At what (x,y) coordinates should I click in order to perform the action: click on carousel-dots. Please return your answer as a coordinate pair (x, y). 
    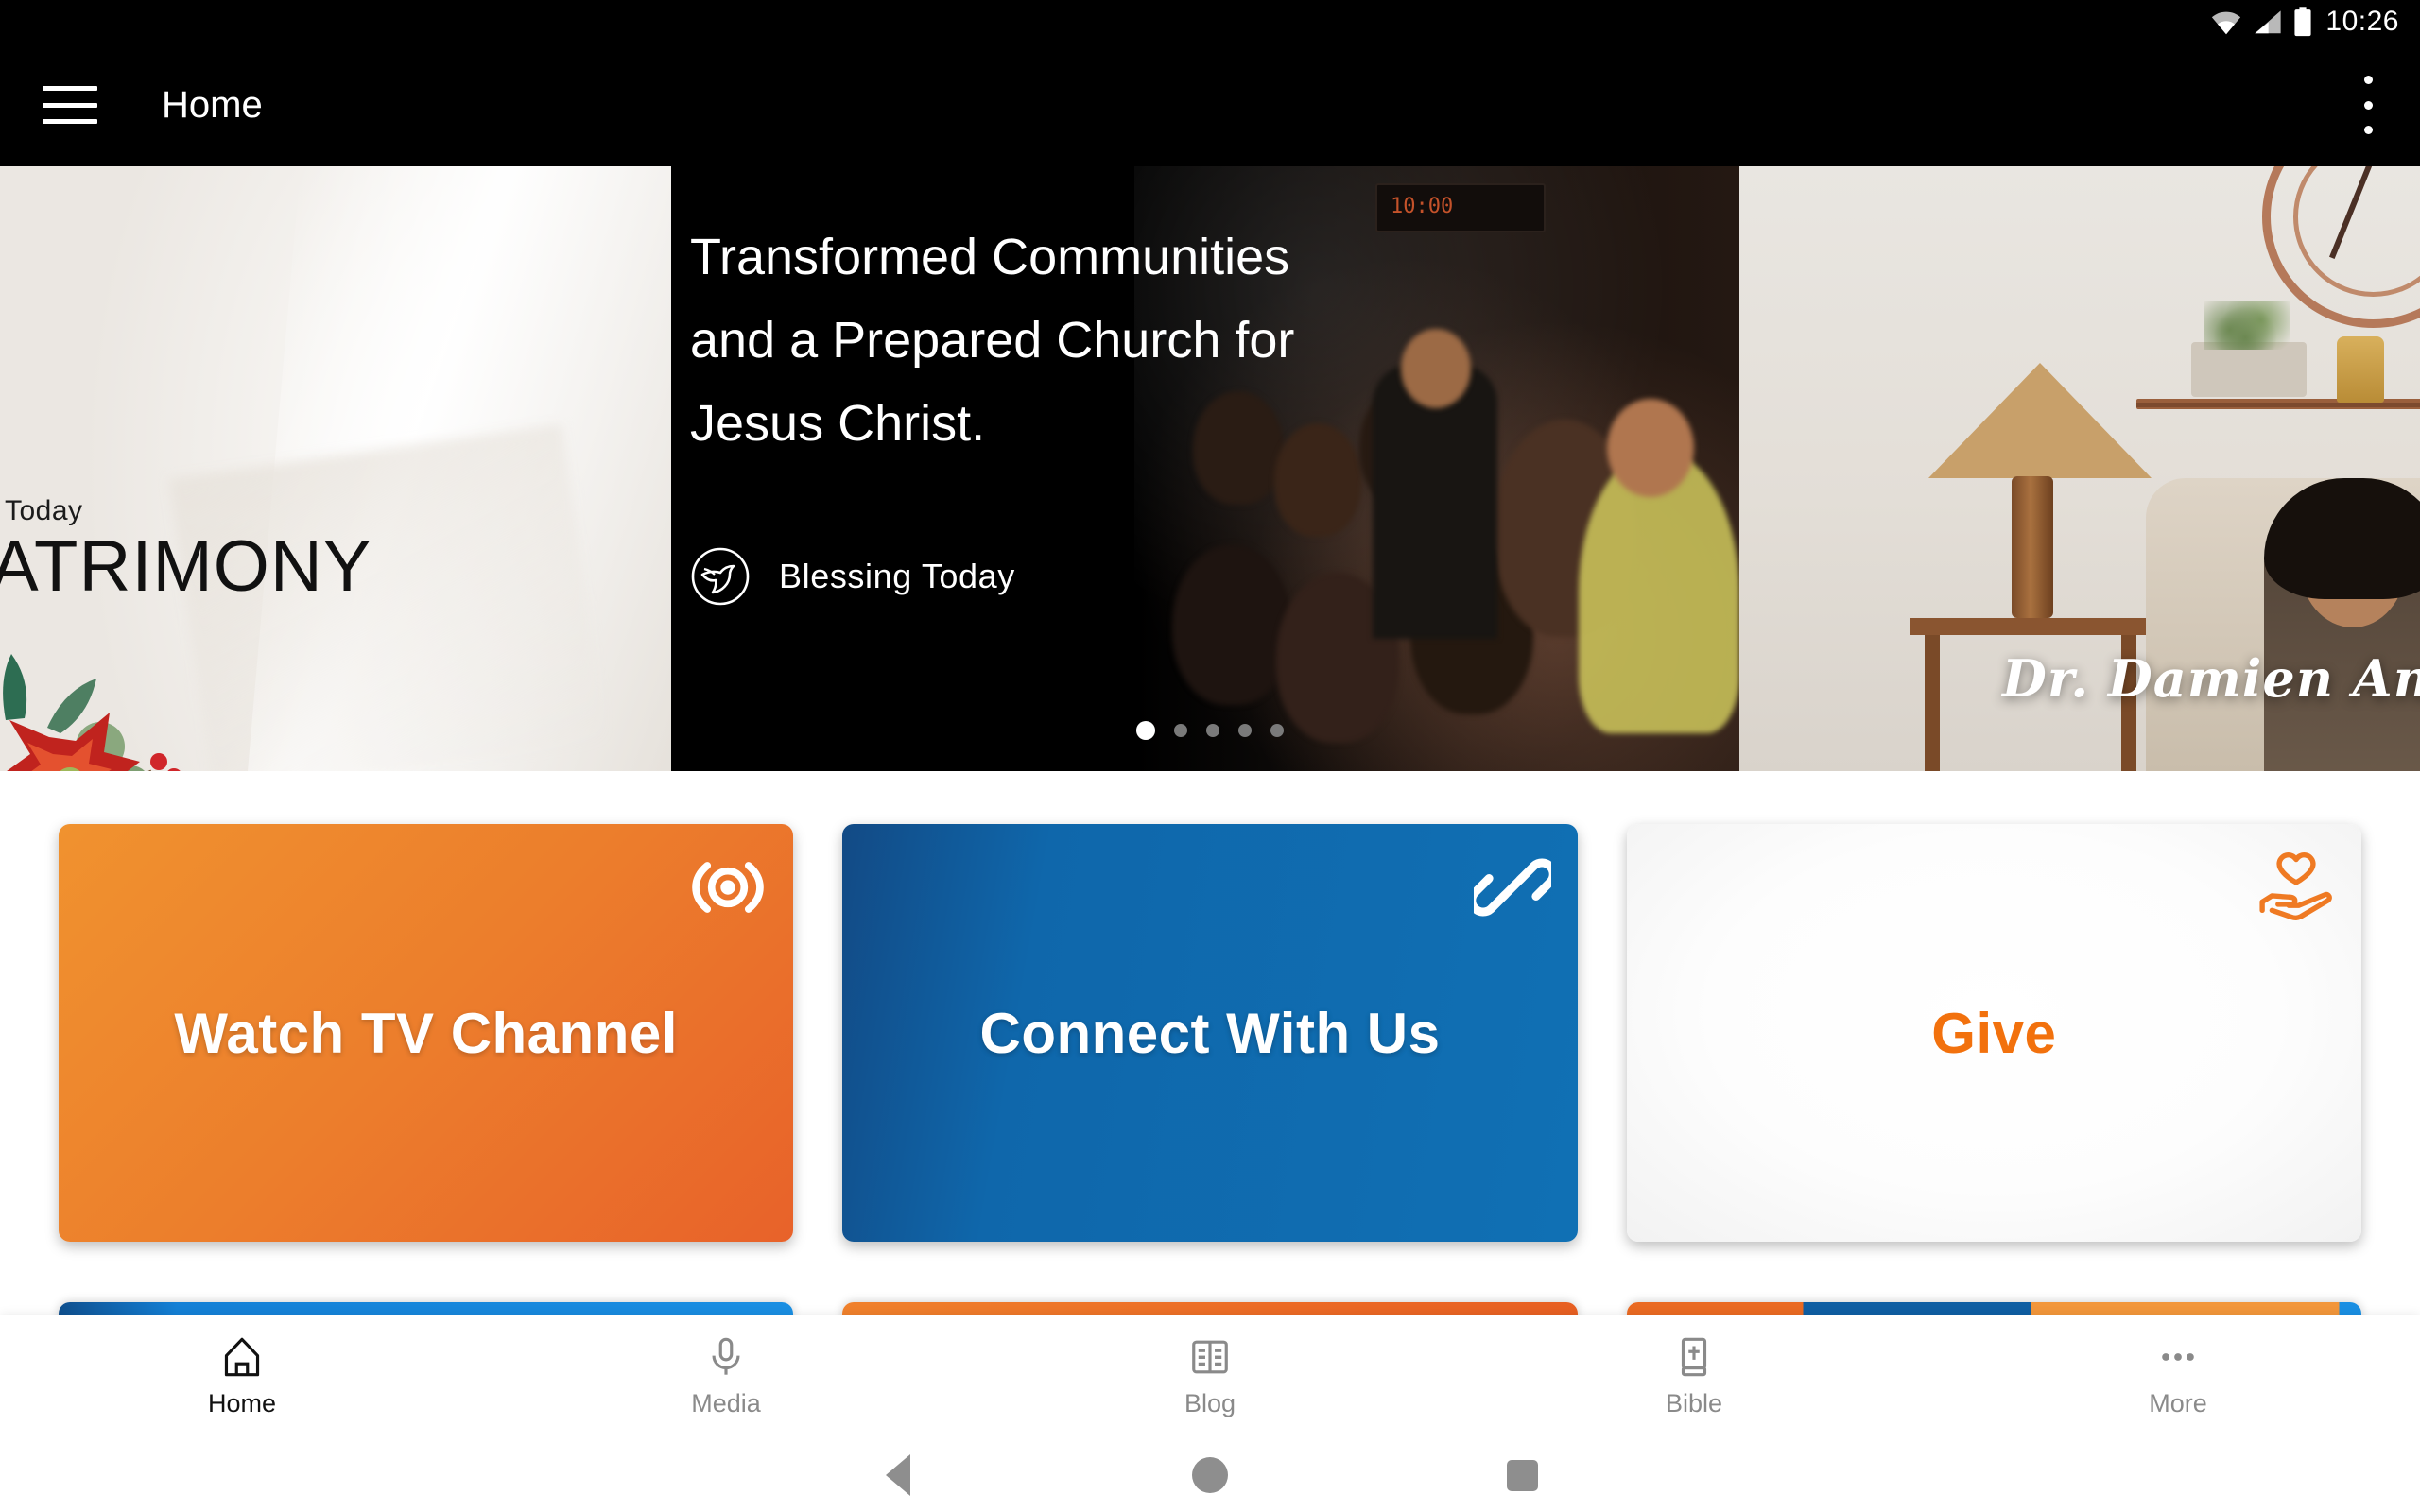
    Looking at the image, I should click on (1210, 730).